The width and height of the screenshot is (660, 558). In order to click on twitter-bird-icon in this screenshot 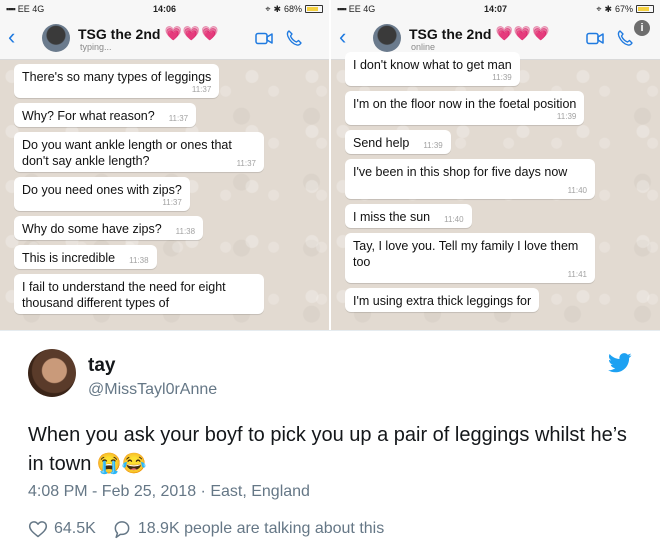, I will do `click(620, 363)`.